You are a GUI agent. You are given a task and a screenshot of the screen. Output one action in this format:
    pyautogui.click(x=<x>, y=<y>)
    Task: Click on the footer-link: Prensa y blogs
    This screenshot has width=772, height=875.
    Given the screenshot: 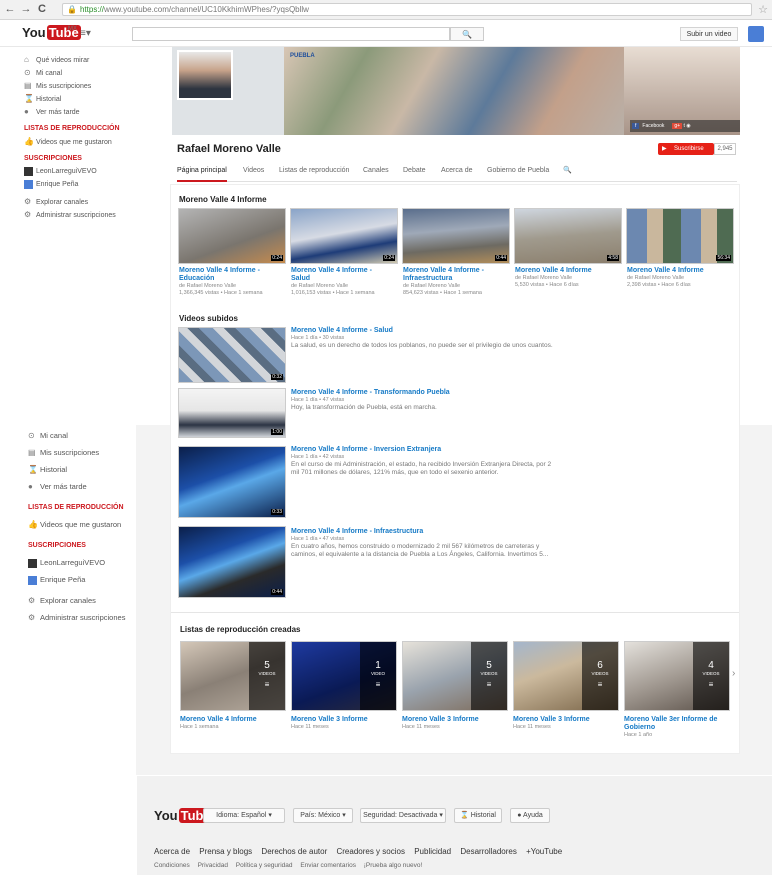 What is the action you would take?
    pyautogui.click(x=225, y=851)
    